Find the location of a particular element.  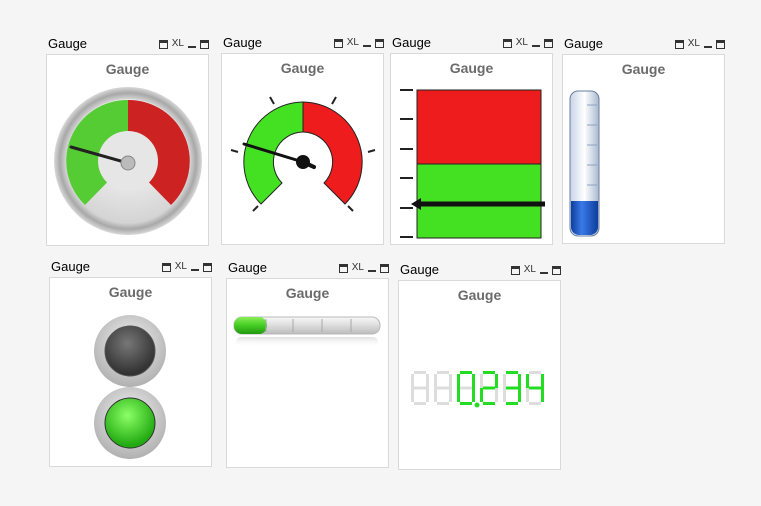

gauge-object-1: Gauge XL Gauge is located at coordinates (127, 141).